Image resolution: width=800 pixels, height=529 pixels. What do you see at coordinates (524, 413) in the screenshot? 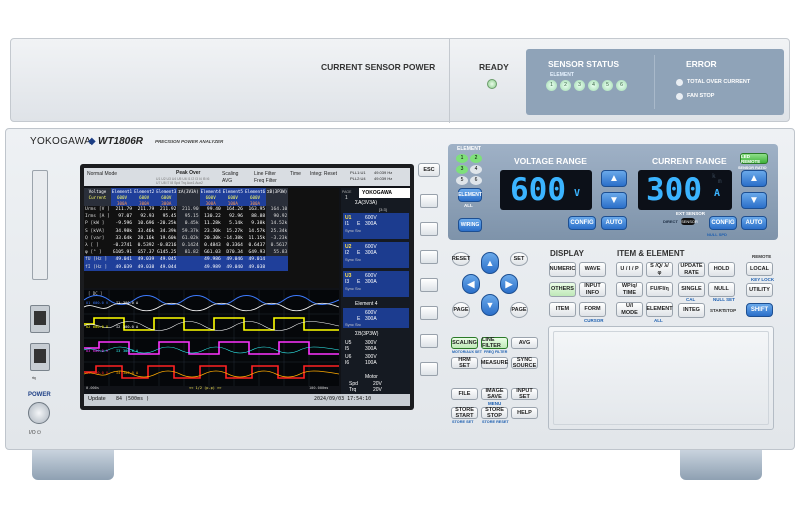
I see `help-button: HELP` at bounding box center [524, 413].